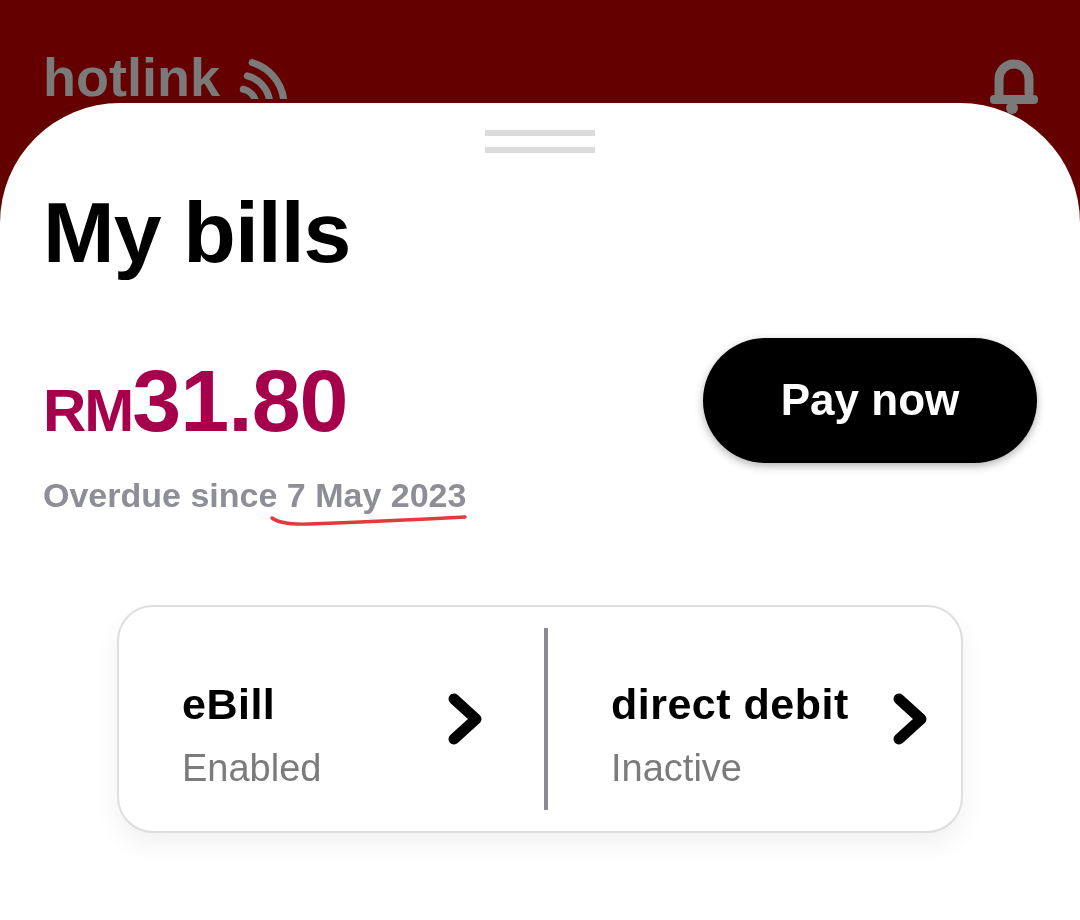 The image size is (1080, 920). I want to click on currency-label: RM, so click(88, 410).